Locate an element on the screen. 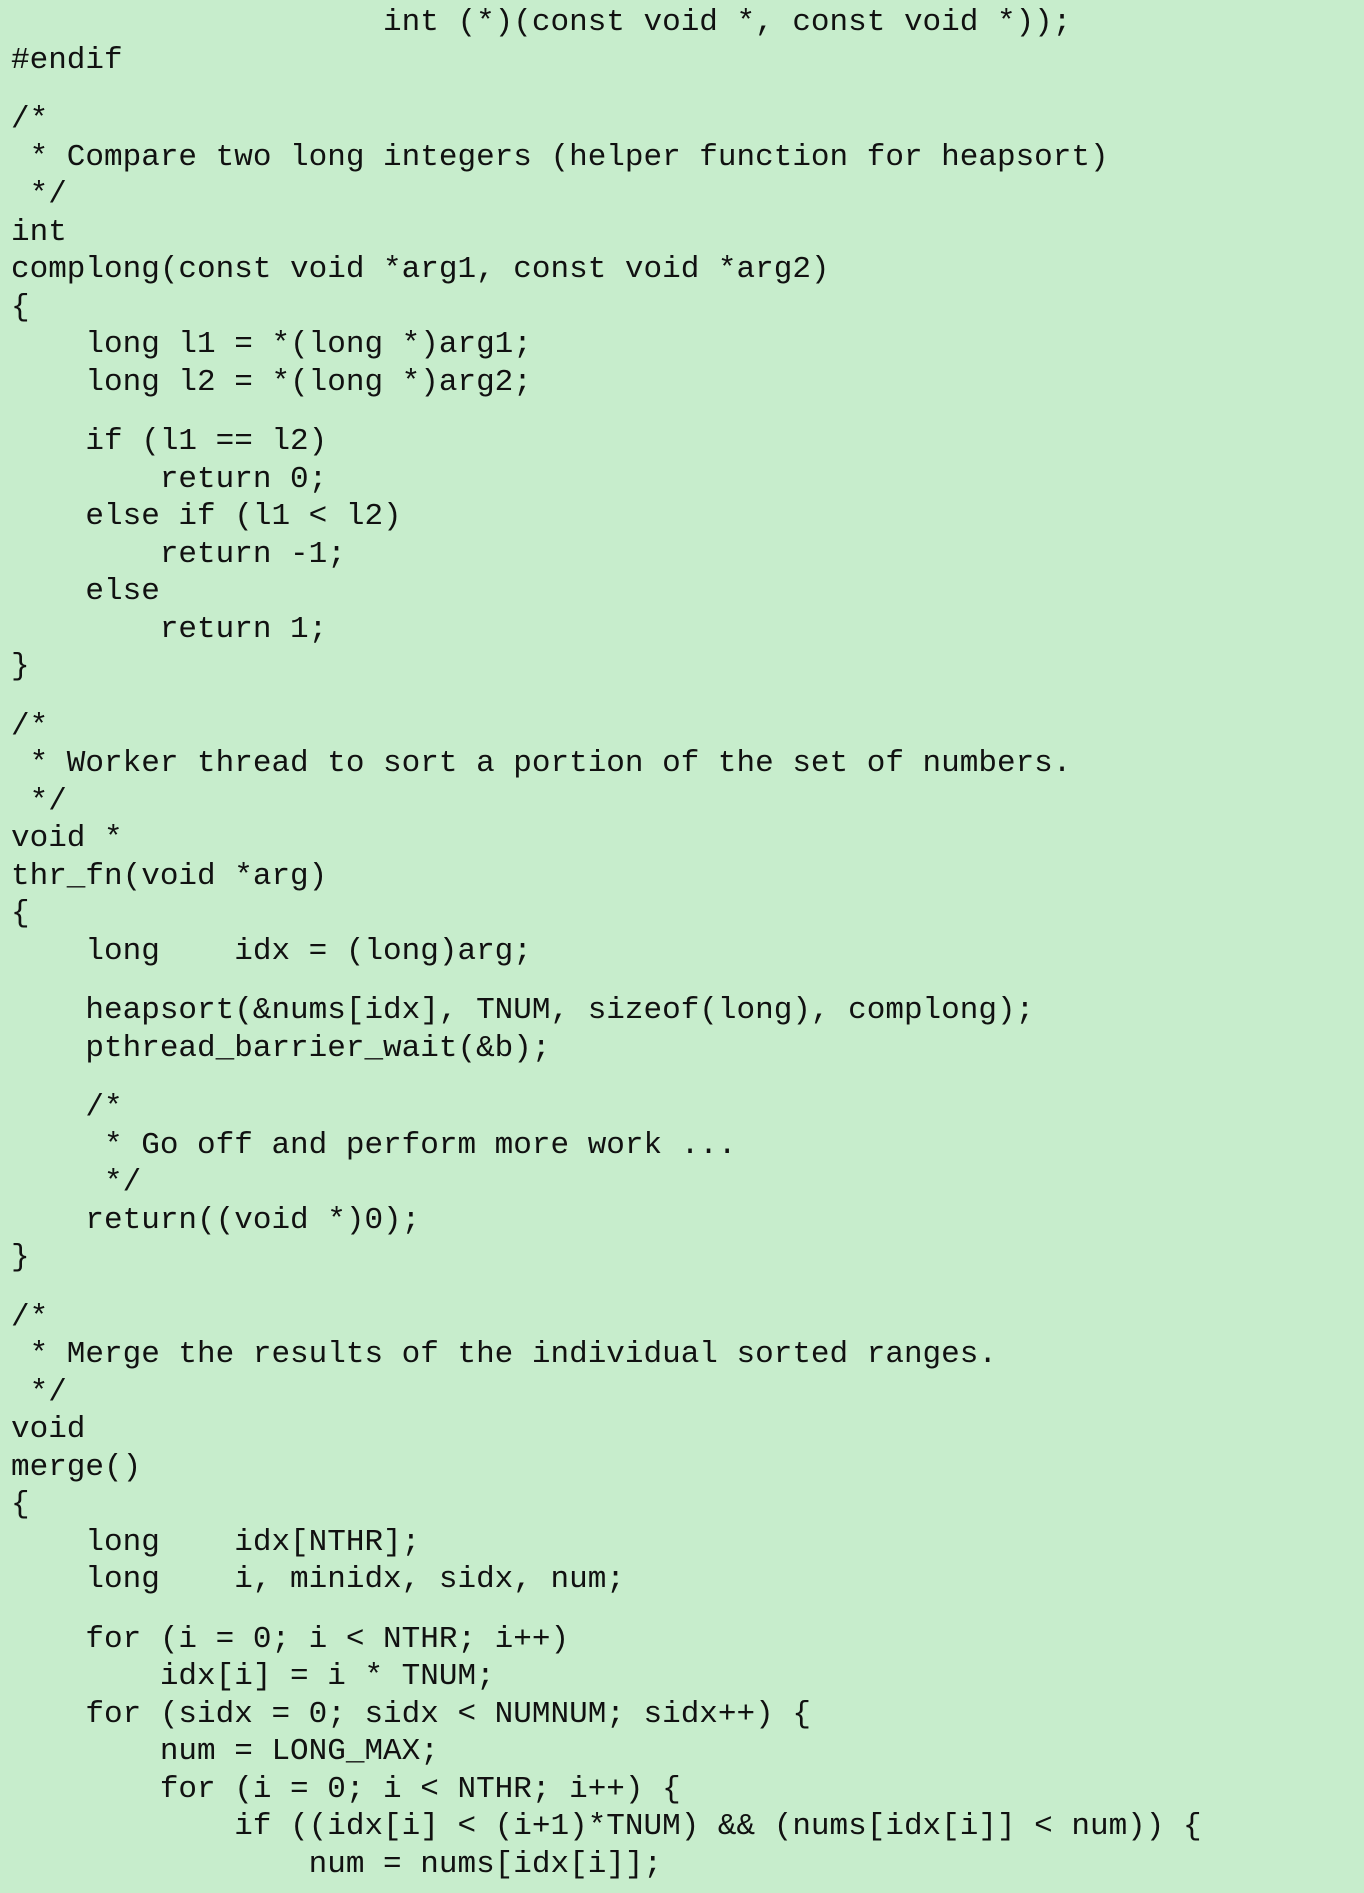  code-line: #endif is located at coordinates (67, 60).